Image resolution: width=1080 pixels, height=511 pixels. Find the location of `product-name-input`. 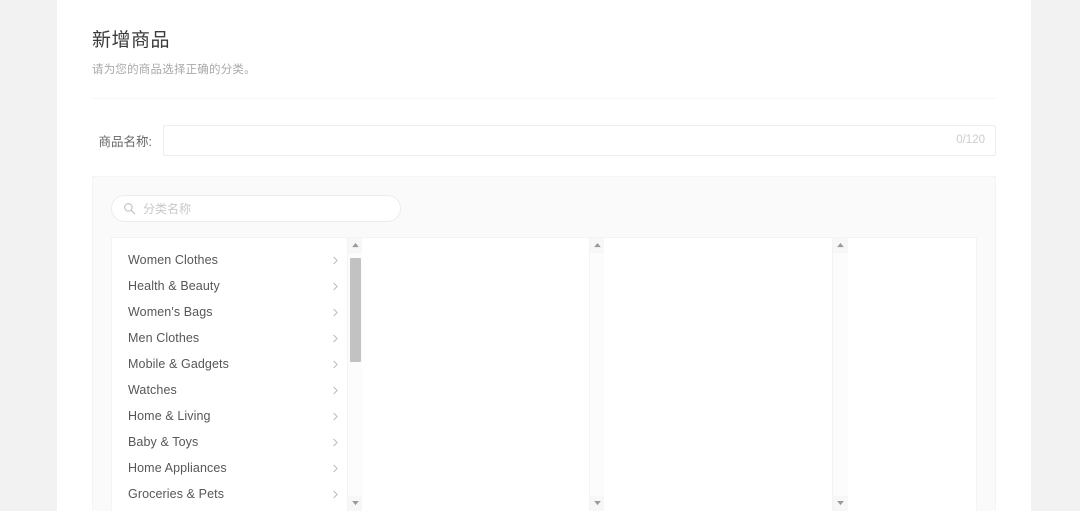

product-name-input is located at coordinates (579, 140).